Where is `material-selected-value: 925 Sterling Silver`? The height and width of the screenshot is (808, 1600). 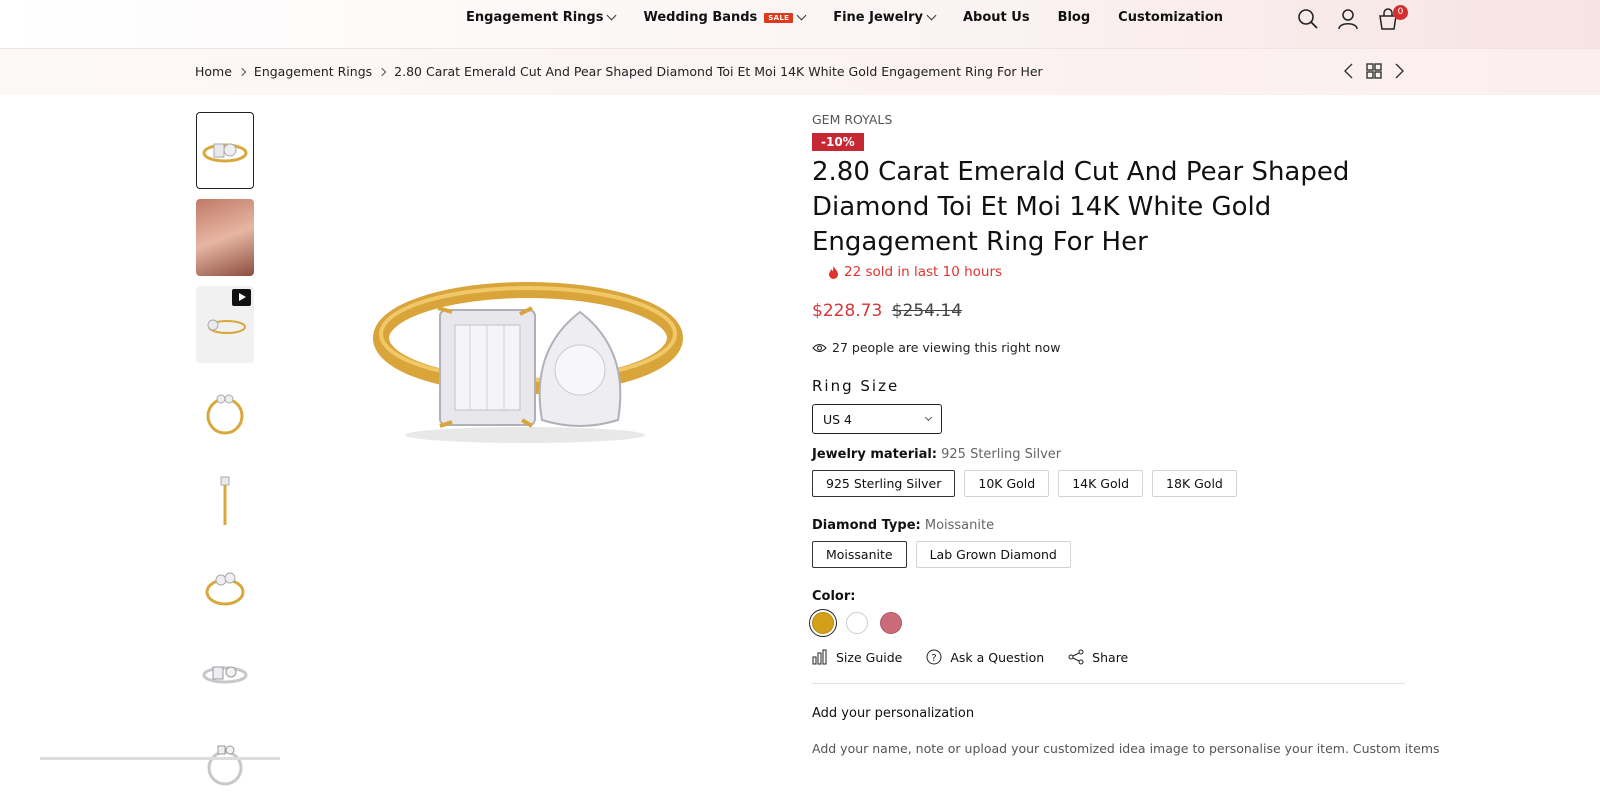 material-selected-value: 925 Sterling Silver is located at coordinates (1001, 454).